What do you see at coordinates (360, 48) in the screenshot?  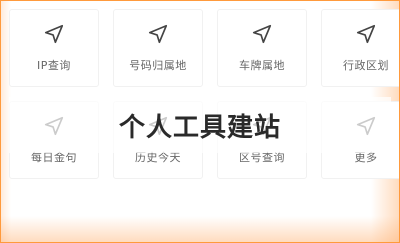 I see `tool-tile-admin-division: 行政区划` at bounding box center [360, 48].